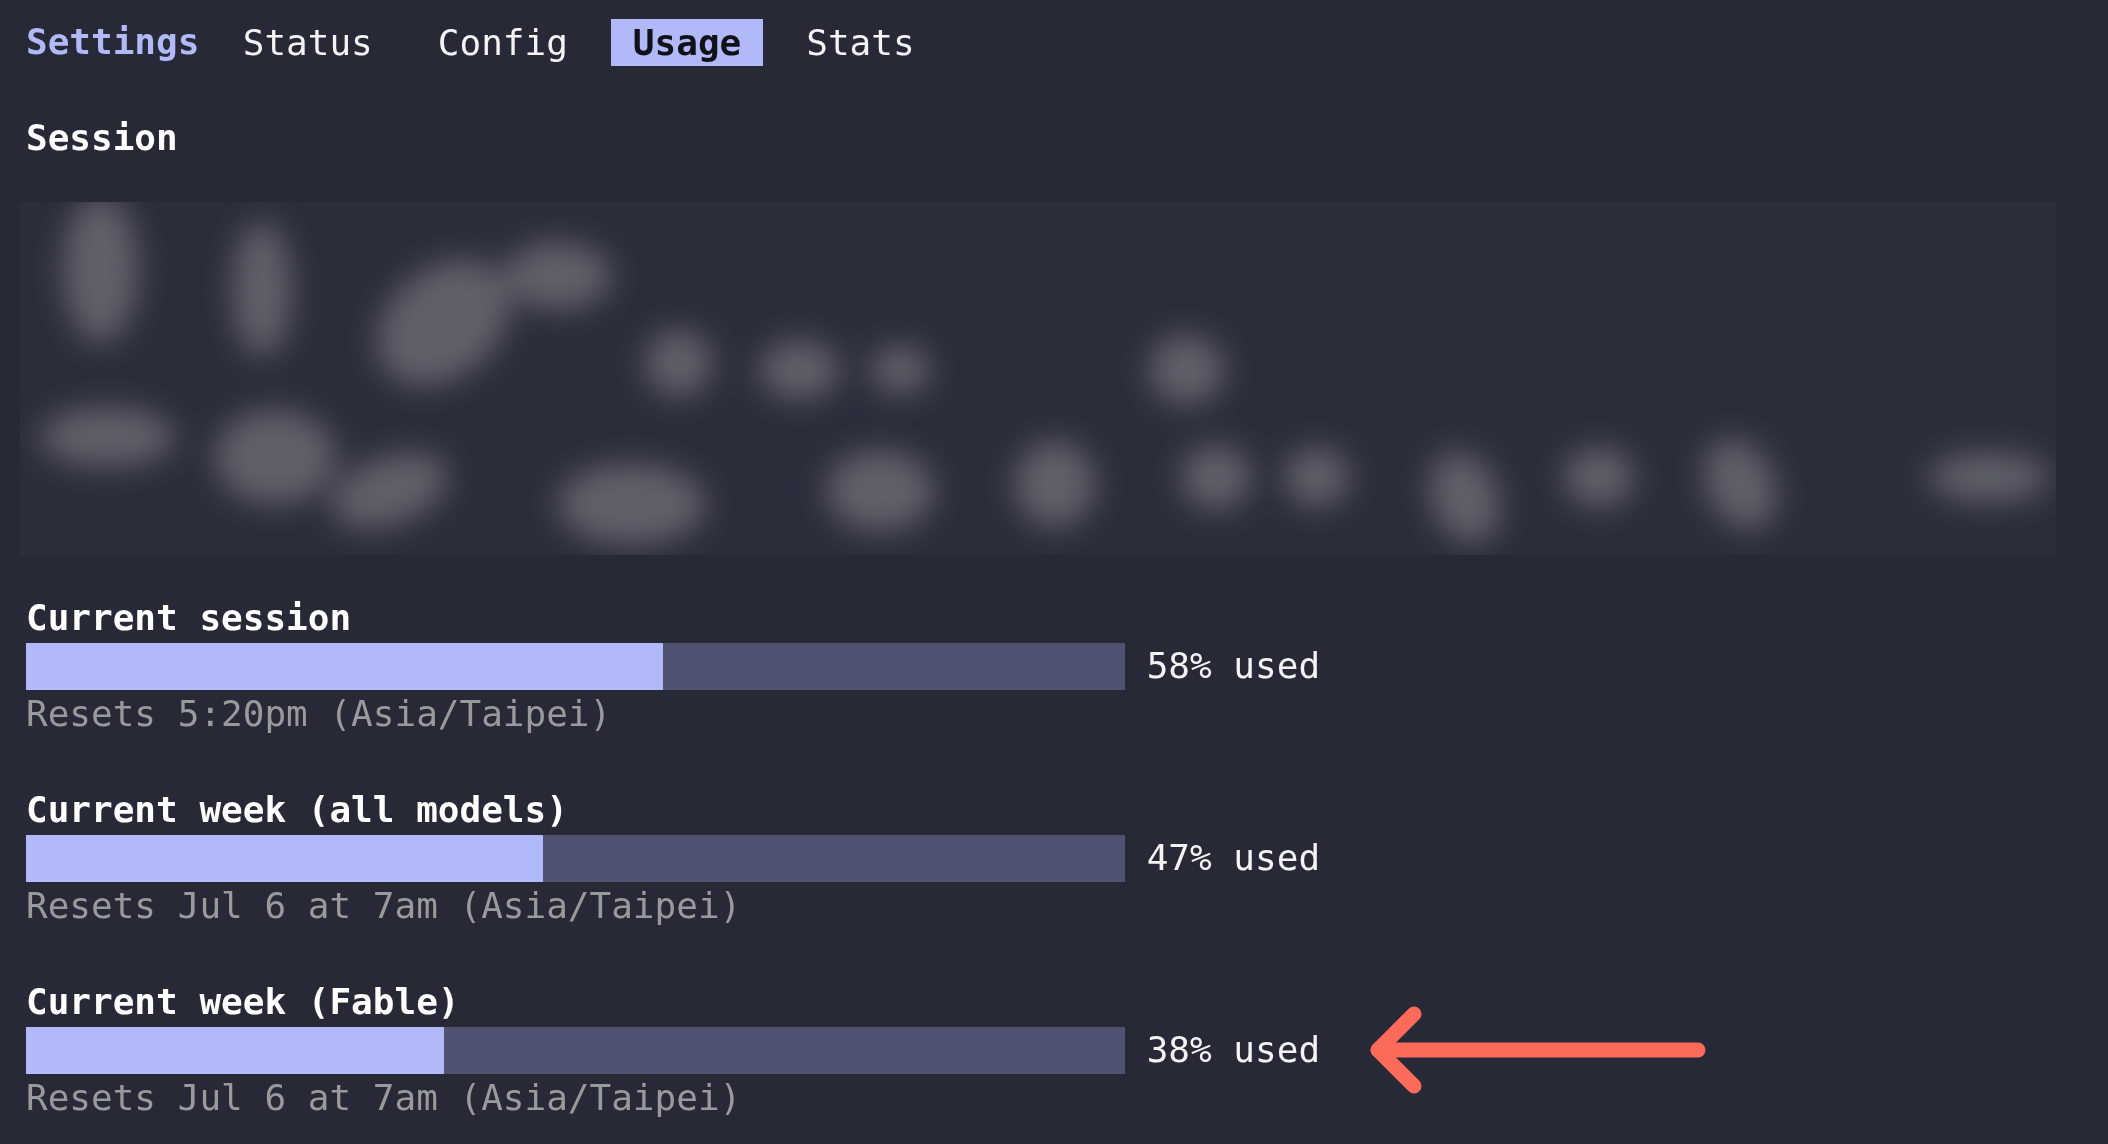 The width and height of the screenshot is (2108, 1144). I want to click on tab: Usage, so click(687, 42).